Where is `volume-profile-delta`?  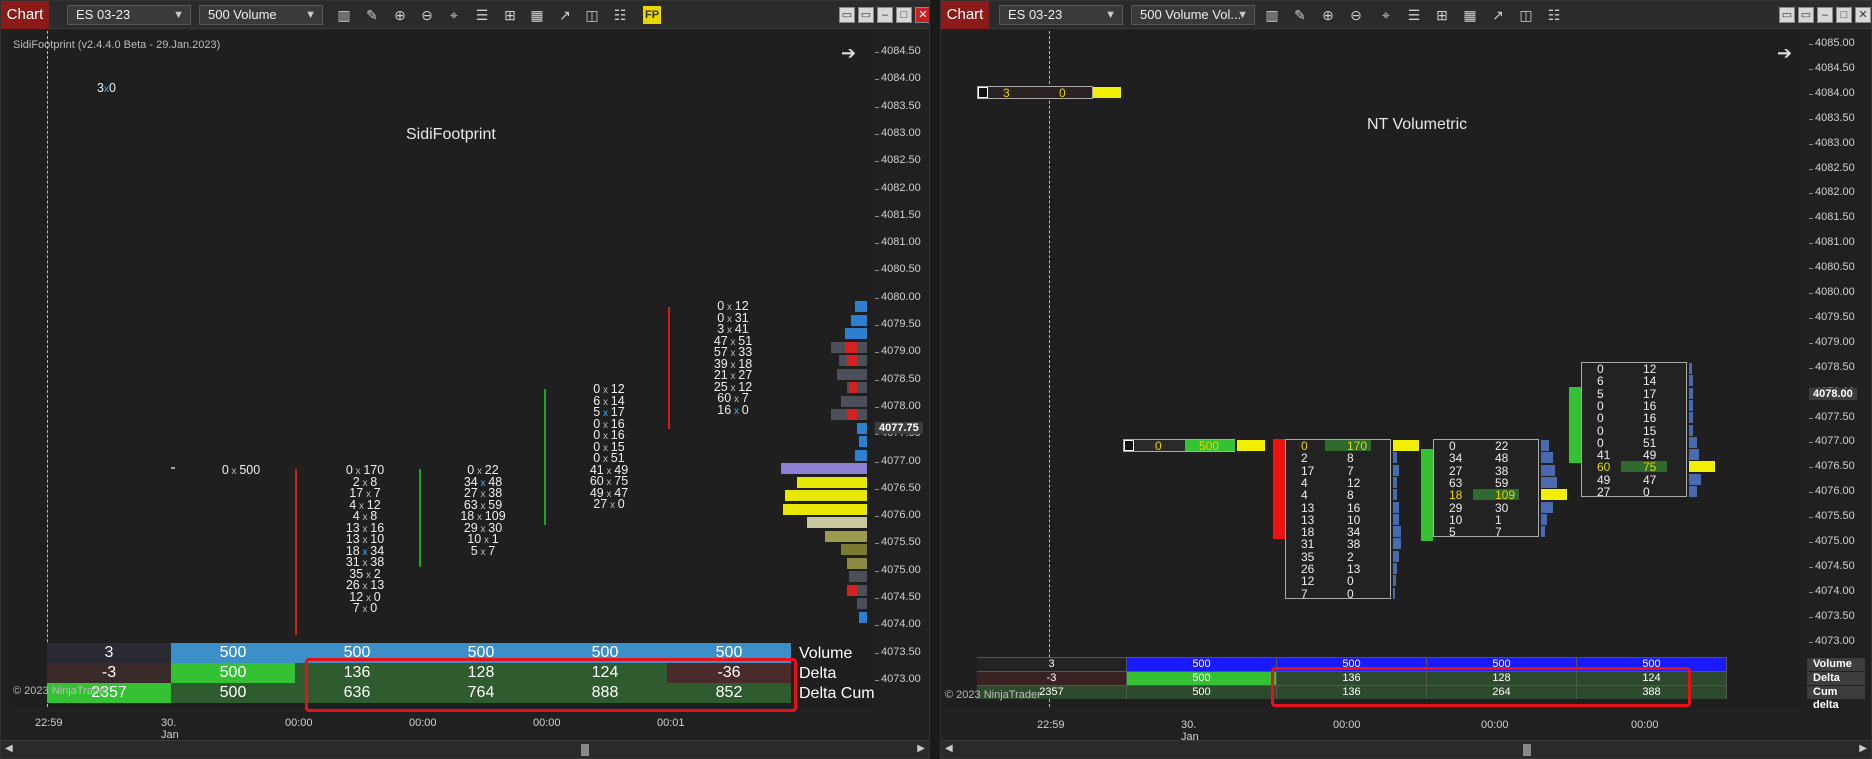
volume-profile-delta is located at coordinates (852, 360).